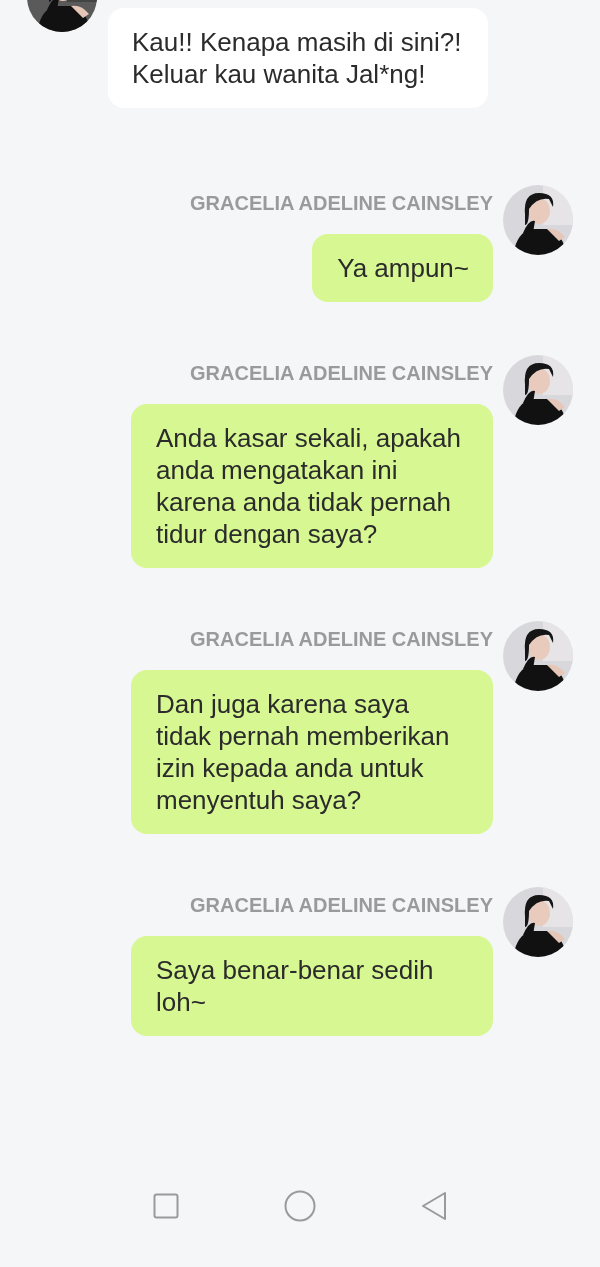 The image size is (600, 1267). Describe the element at coordinates (298, 58) in the screenshot. I see `message-bubble: Kau!! Kenapa masih di sini?! Keluar kau wanita Jal*ng!` at that location.